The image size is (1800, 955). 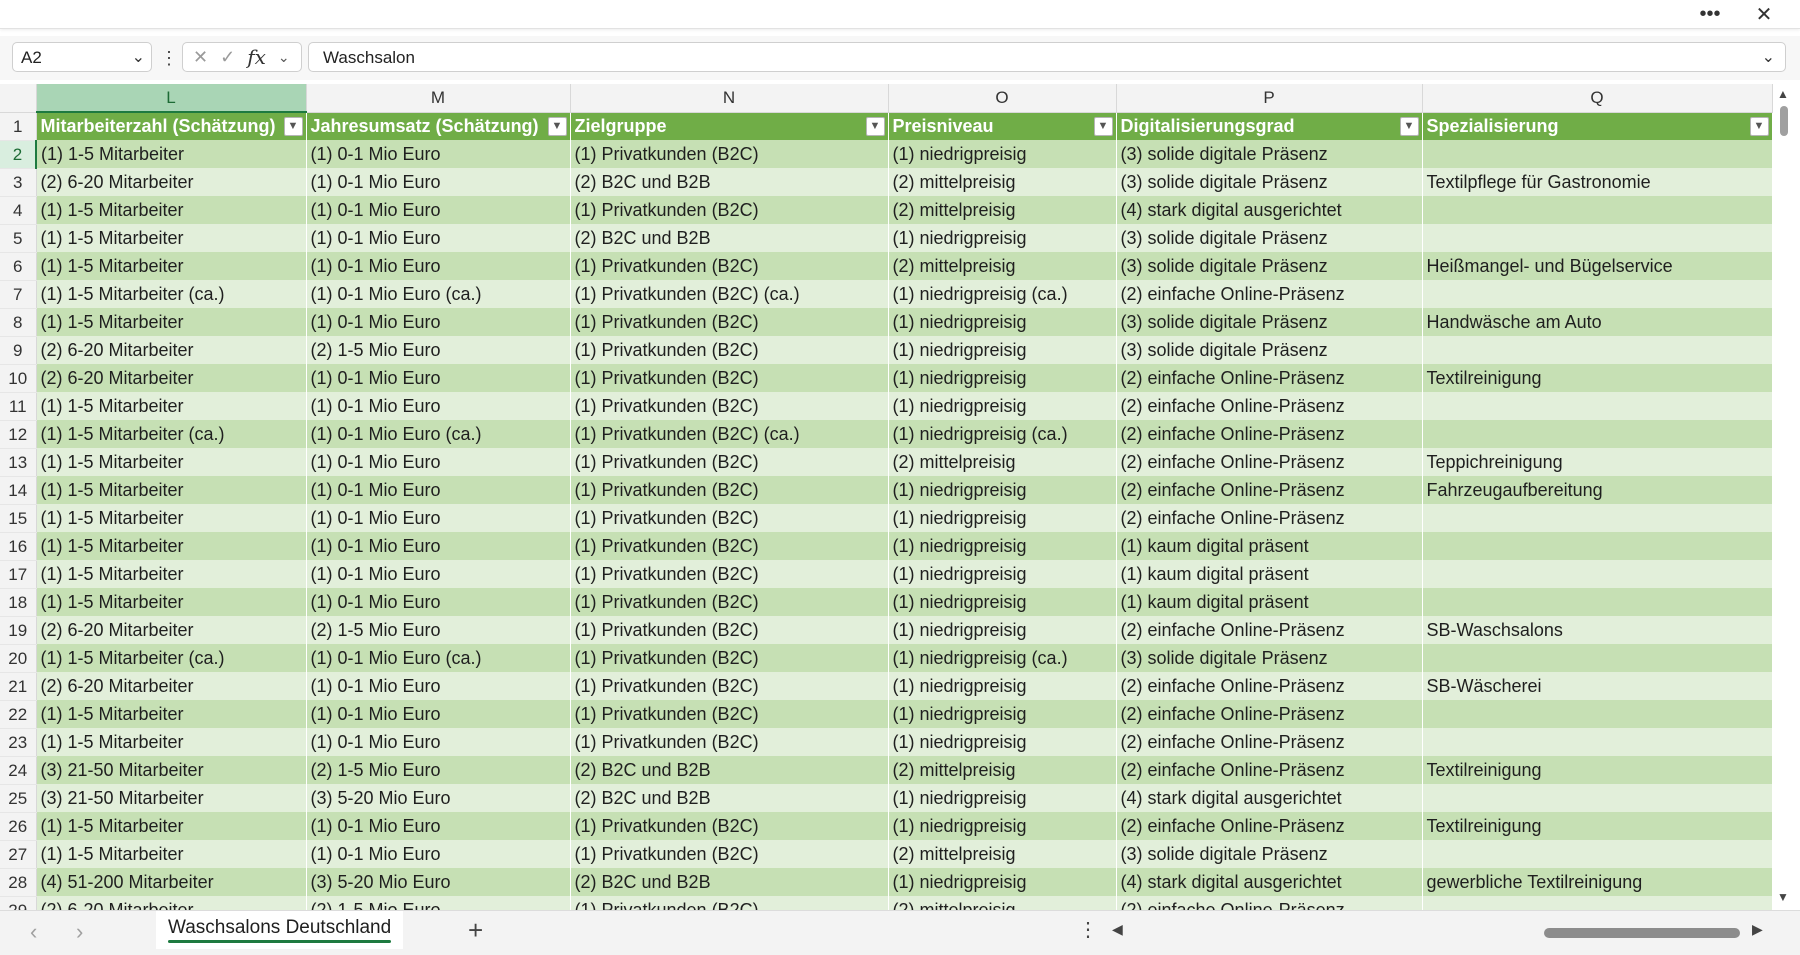 What do you see at coordinates (18, 630) in the screenshot?
I see `row-number: 19` at bounding box center [18, 630].